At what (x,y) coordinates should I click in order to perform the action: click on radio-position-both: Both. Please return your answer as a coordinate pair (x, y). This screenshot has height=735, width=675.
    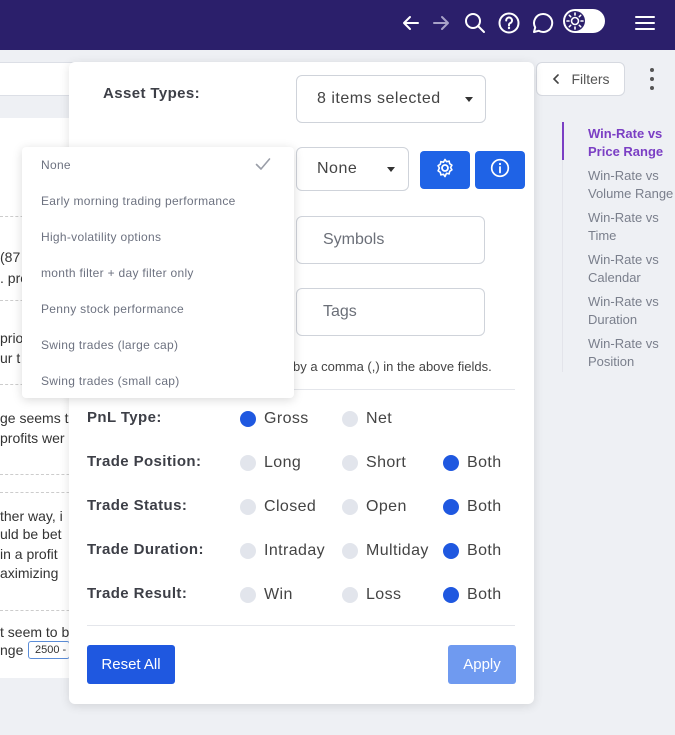
    Looking at the image, I should click on (472, 463).